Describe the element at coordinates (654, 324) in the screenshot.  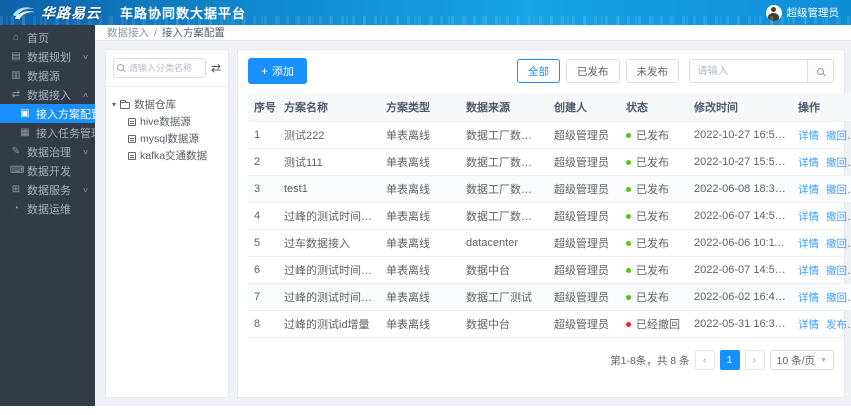
I see `cell-status: 已经撤回` at that location.